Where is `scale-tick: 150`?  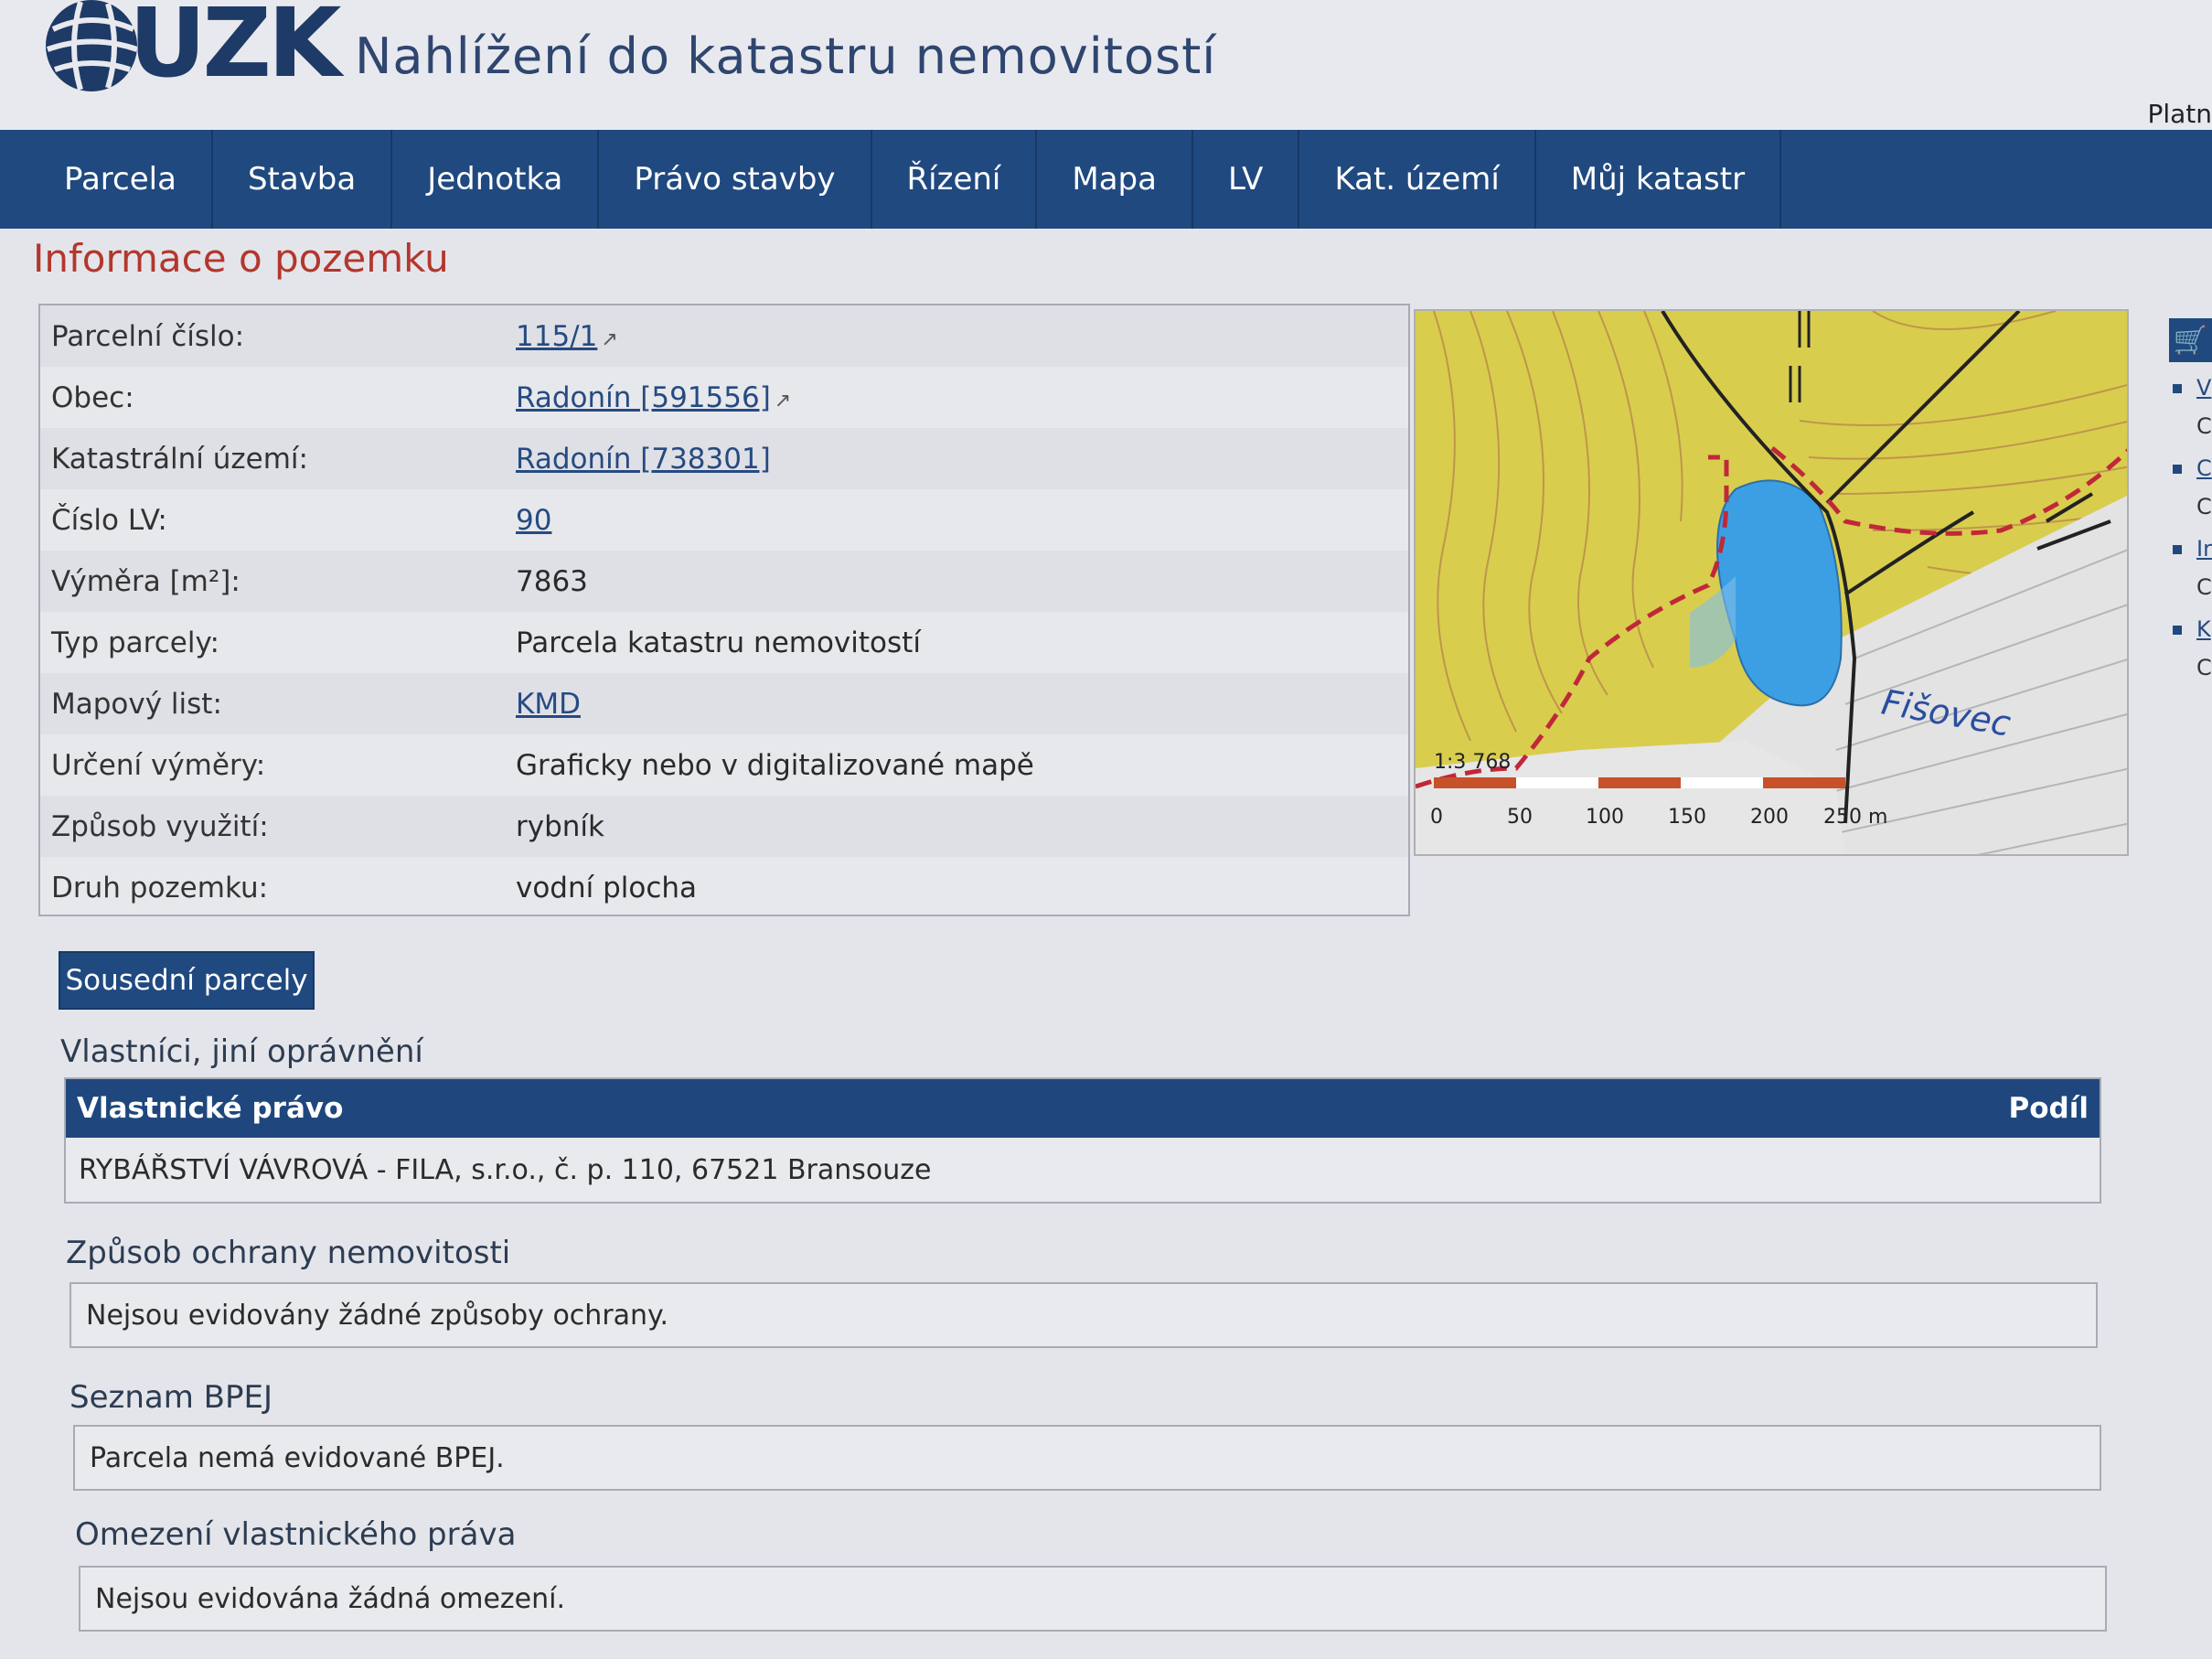
scale-tick: 150 is located at coordinates (1687, 818).